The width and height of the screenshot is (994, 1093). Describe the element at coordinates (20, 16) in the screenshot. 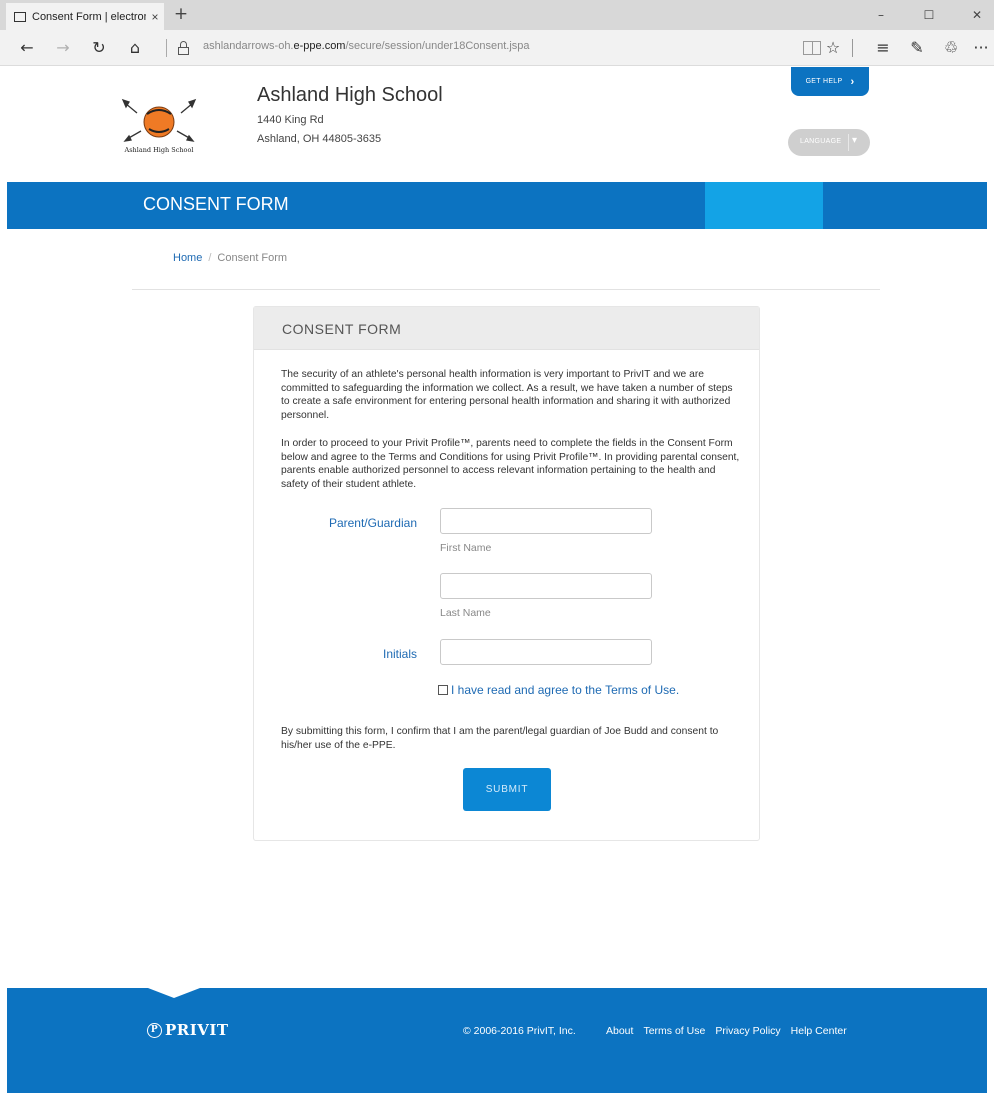

I see `page-icon` at that location.